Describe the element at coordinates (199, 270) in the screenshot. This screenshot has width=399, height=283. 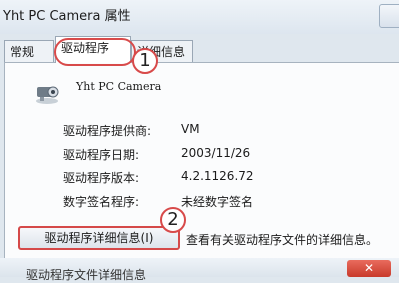
I see `driver-file-details-window: 驱动程序文件详细信息 ✕` at that location.